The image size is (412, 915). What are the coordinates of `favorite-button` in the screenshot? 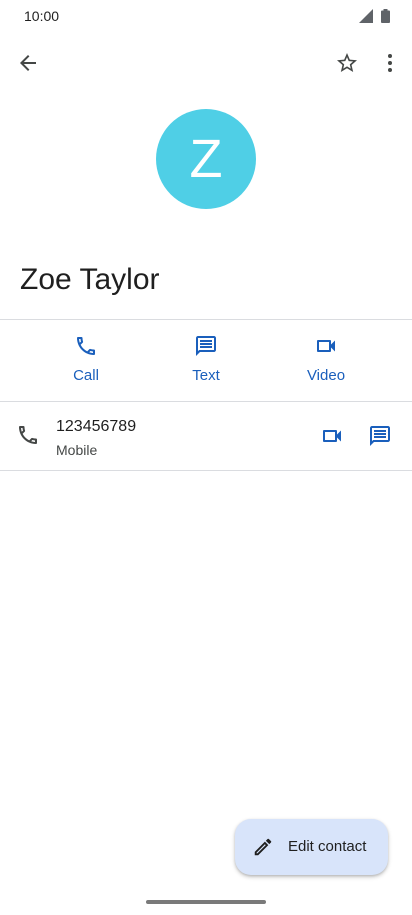 It's located at (347, 63).